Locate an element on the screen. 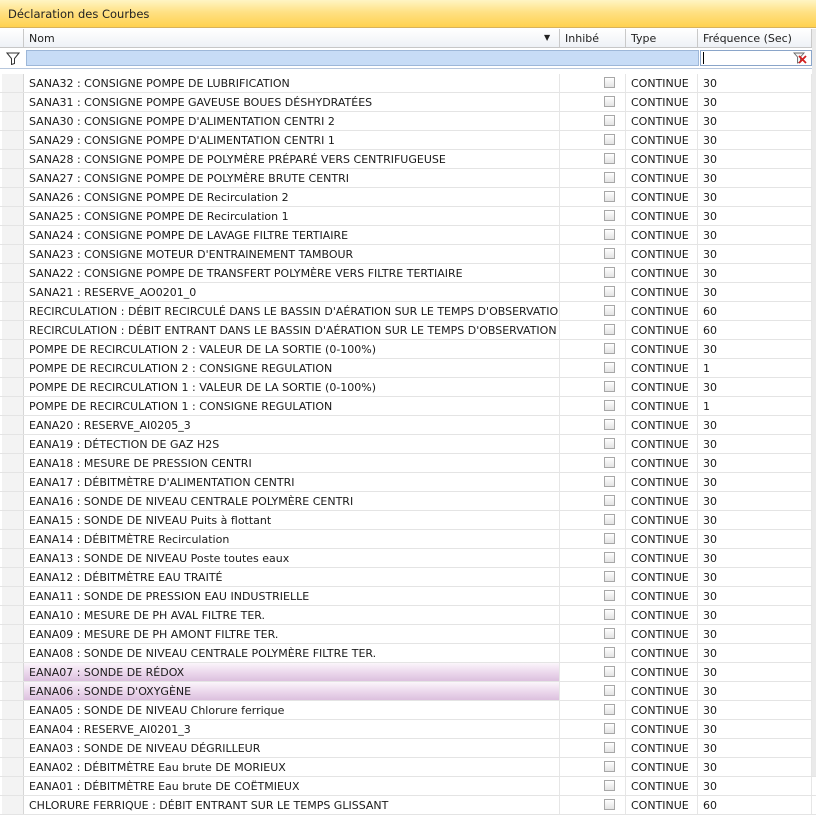 The width and height of the screenshot is (816, 815). table-row: EANA19 : DÉTECTION DE GAZ H2S CONTINUE 30 is located at coordinates (408, 444).